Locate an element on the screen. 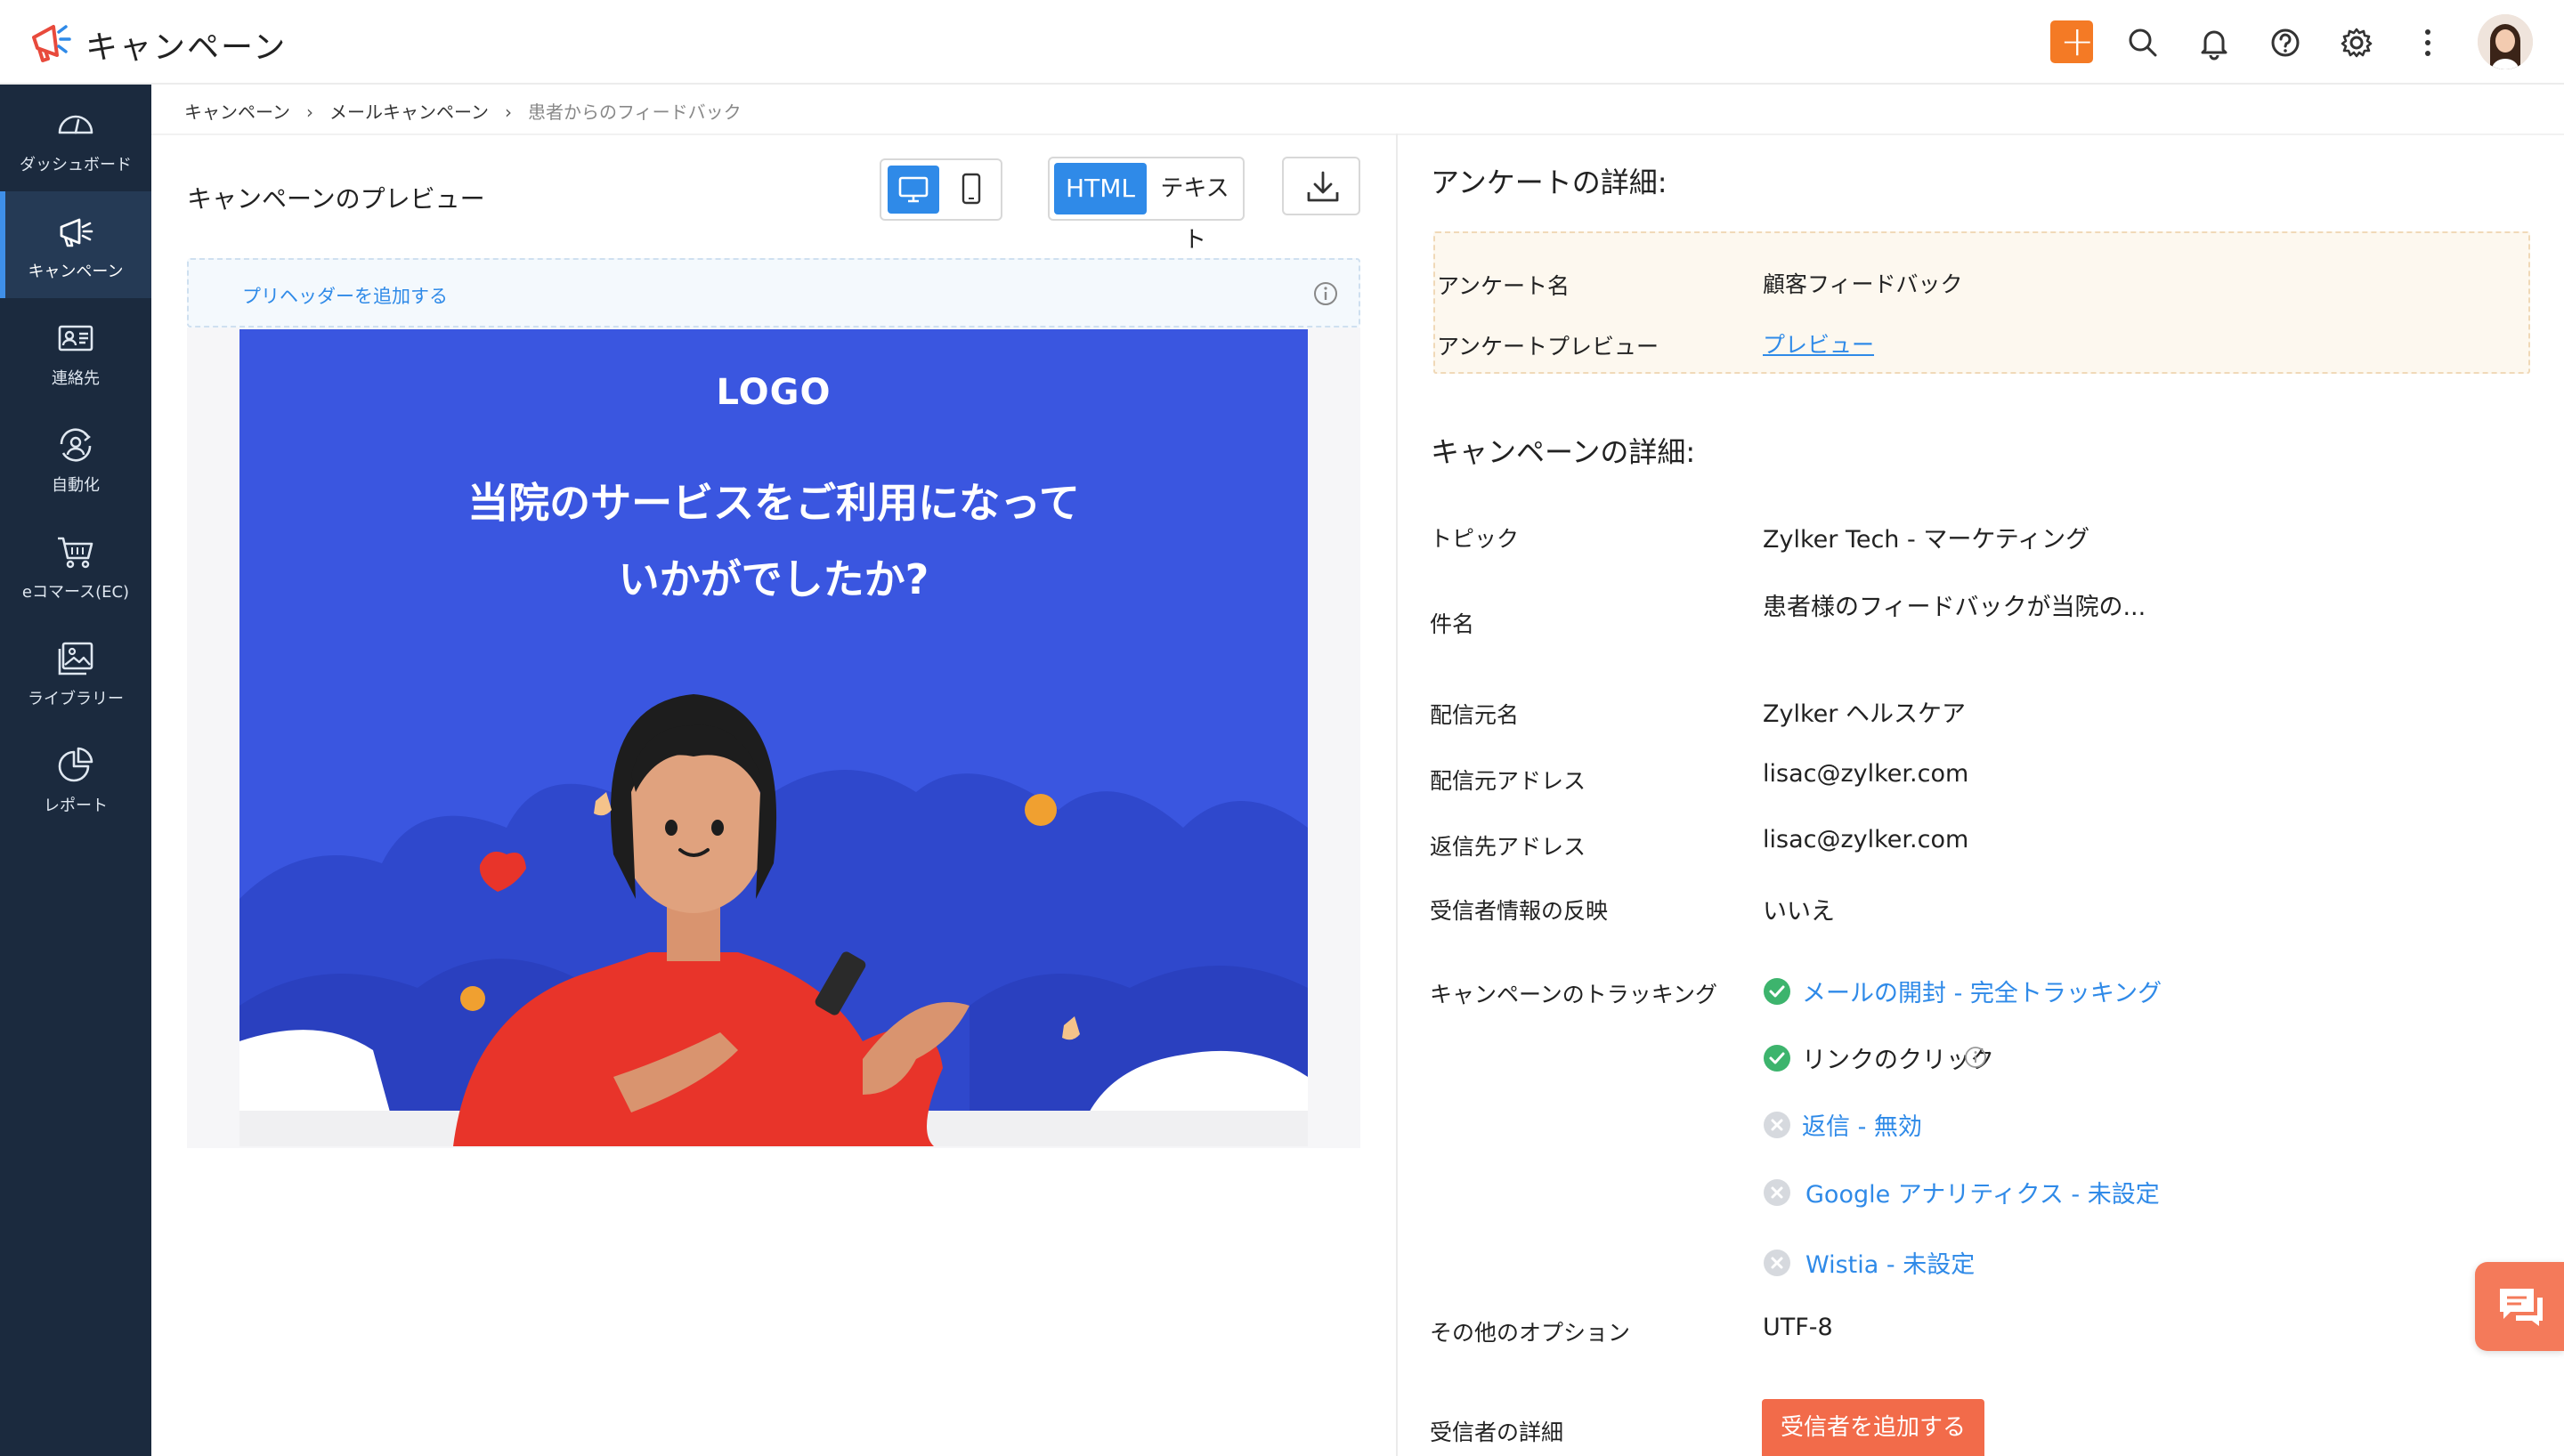  tracking-item-wistia: Wistia - 未設定 is located at coordinates (1878, 1262).